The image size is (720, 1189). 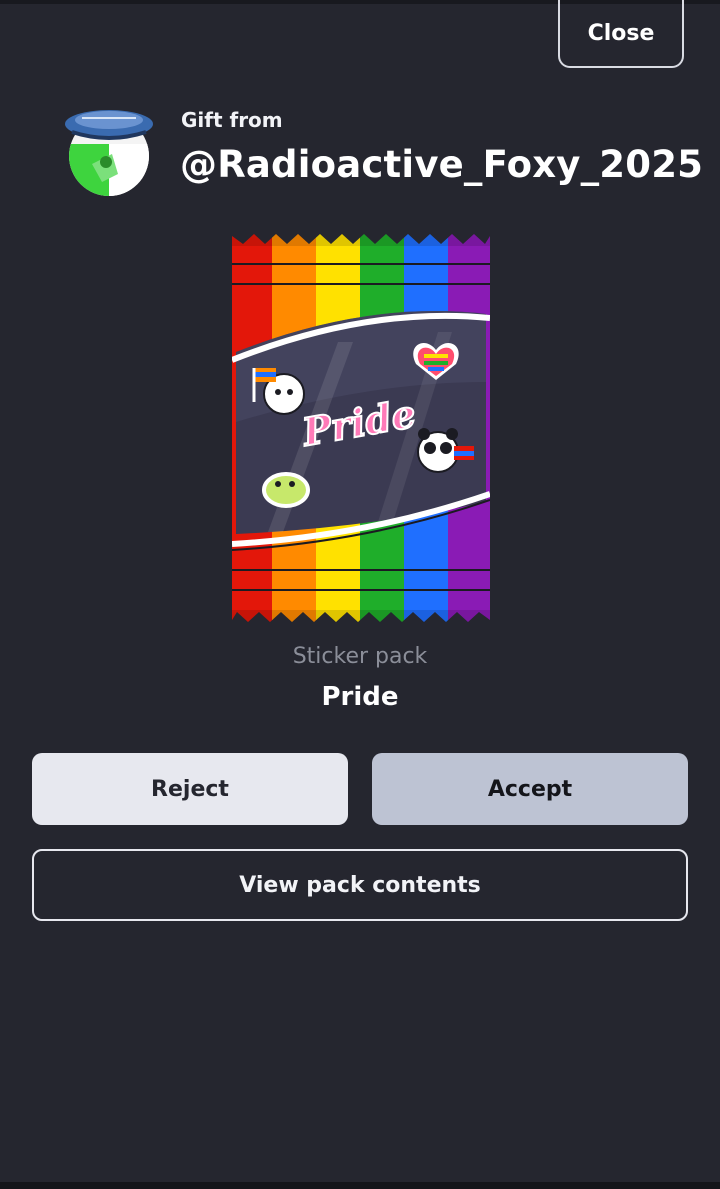 I want to click on sticker-pack-image: Pride, so click(x=360, y=428).